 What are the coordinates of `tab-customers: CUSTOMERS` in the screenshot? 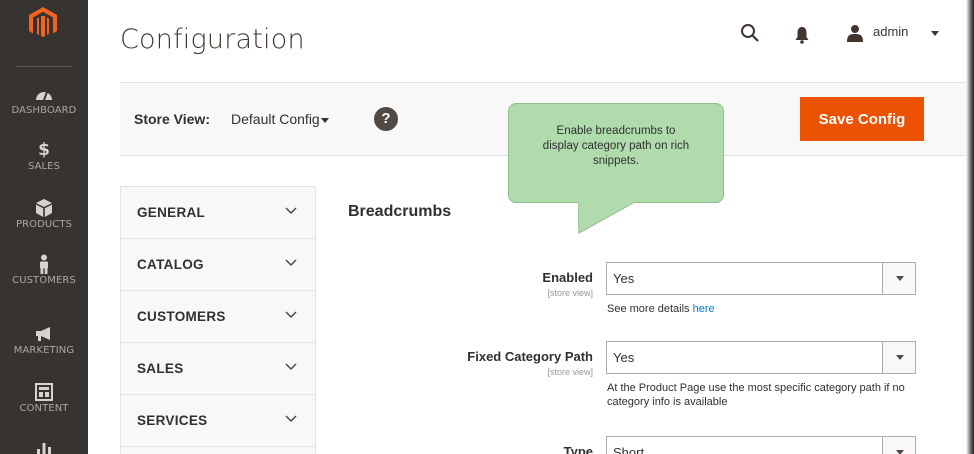 It's located at (218, 317).